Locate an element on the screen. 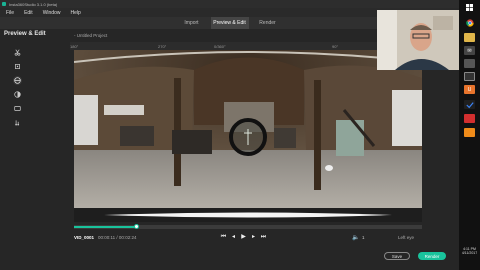  horizon-guide is located at coordinates (248, 215).